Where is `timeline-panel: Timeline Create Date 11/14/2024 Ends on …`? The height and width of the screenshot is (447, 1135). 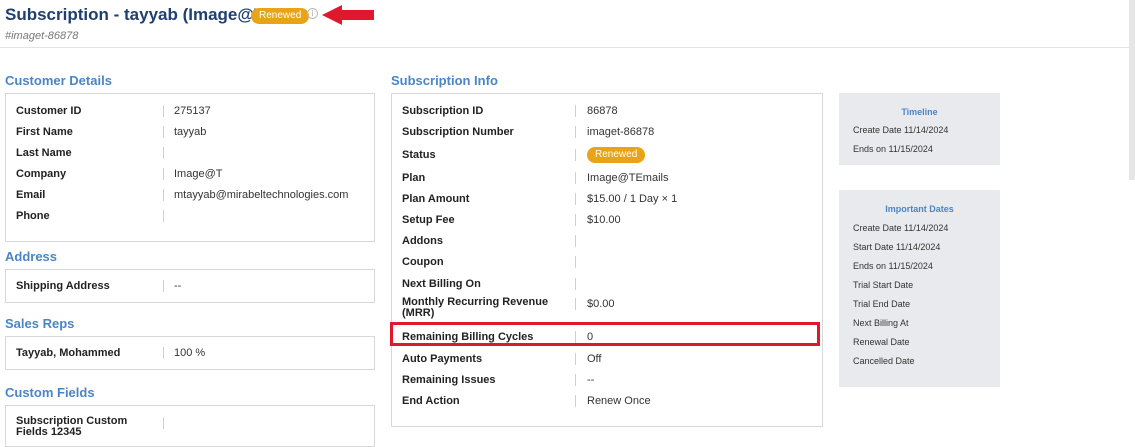 timeline-panel: Timeline Create Date 11/14/2024 Ends on … is located at coordinates (919, 129).